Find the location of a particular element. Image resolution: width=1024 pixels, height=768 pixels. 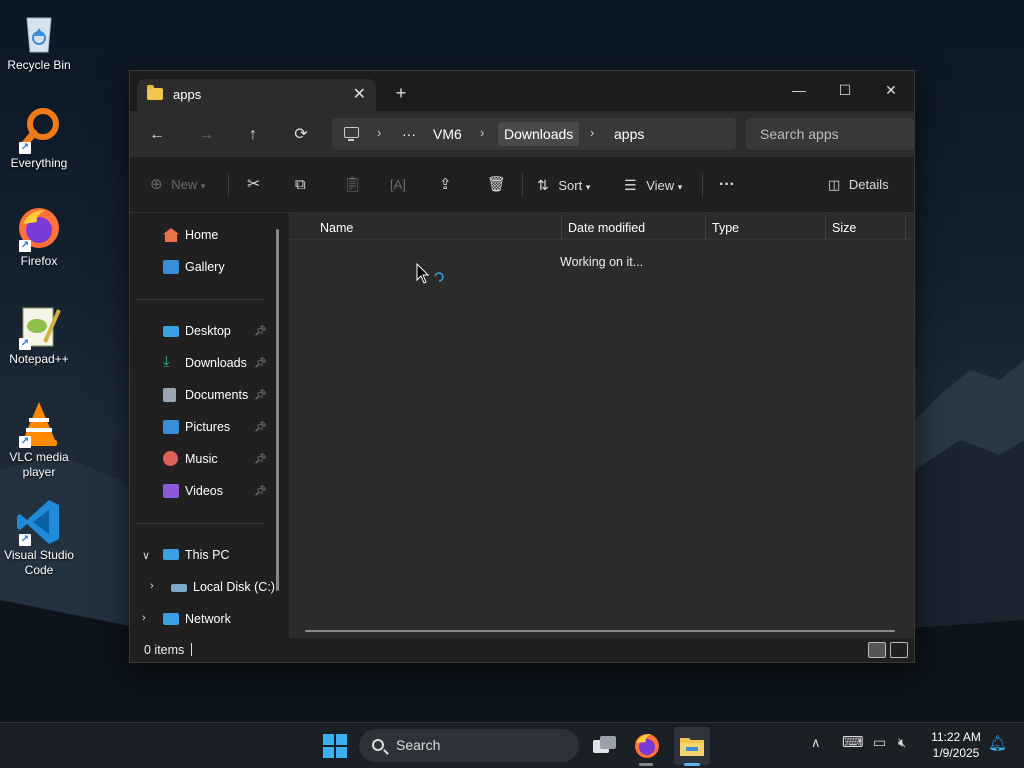

share-icon: ⇪ is located at coordinates (445, 184).